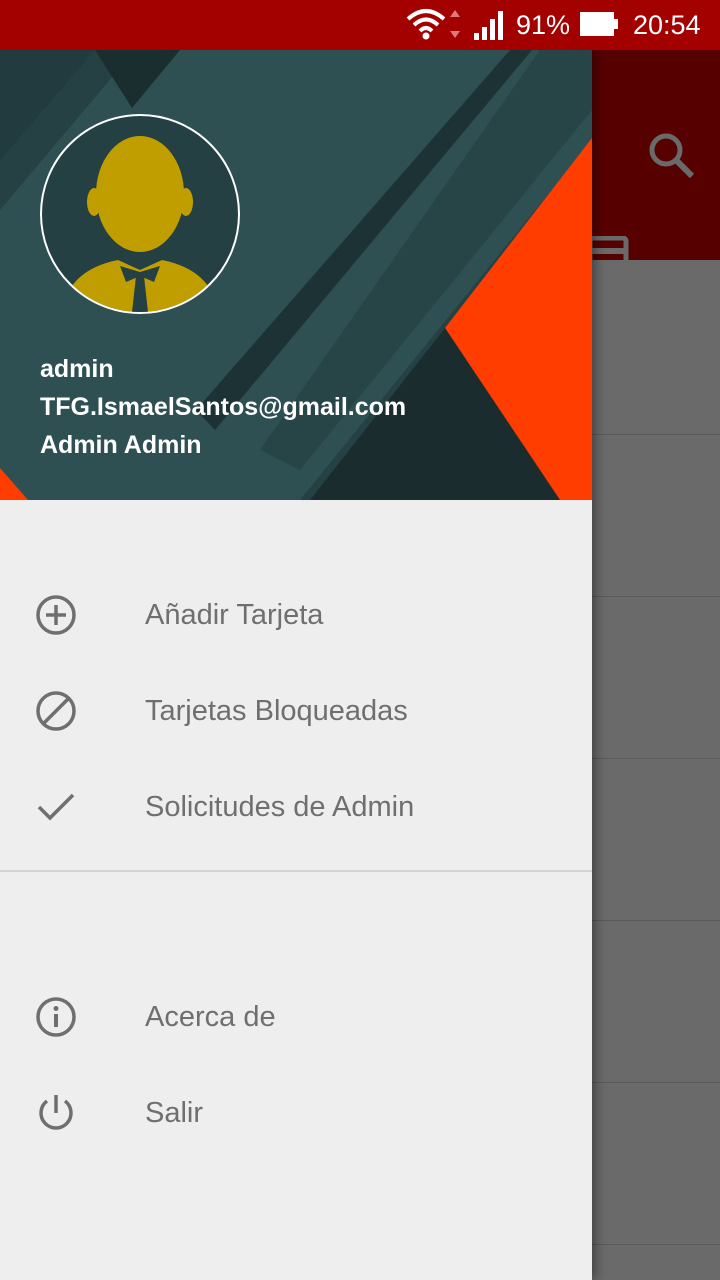 This screenshot has height=1280, width=720. I want to click on info-icon, so click(56, 1017).